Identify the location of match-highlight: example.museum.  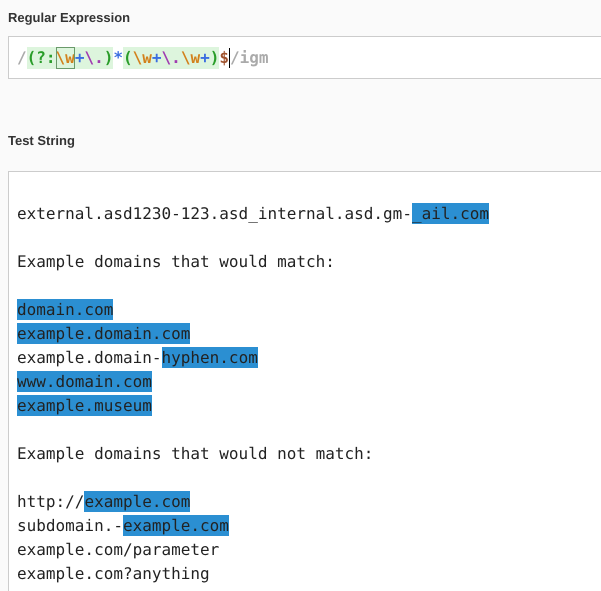
(84, 405).